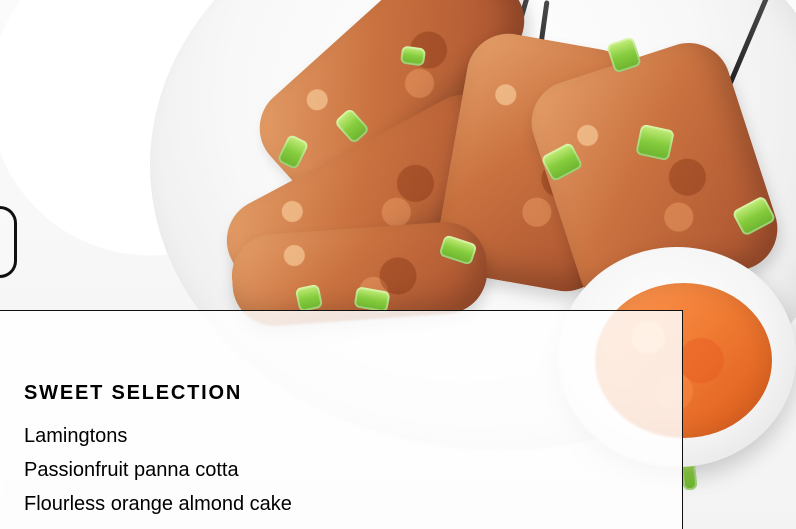 Image resolution: width=796 pixels, height=529 pixels. I want to click on menu-item-lamingtons: Lamingtons, so click(76, 436).